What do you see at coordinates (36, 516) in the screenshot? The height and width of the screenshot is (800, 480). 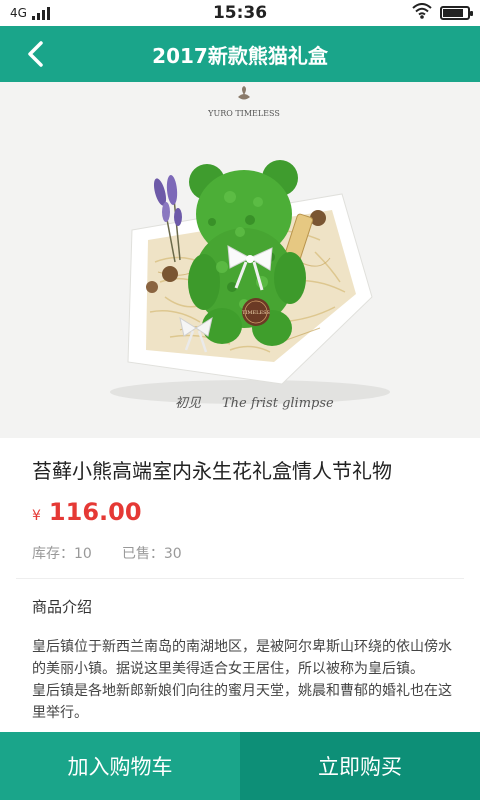 I see `currency-symbol: ¥` at bounding box center [36, 516].